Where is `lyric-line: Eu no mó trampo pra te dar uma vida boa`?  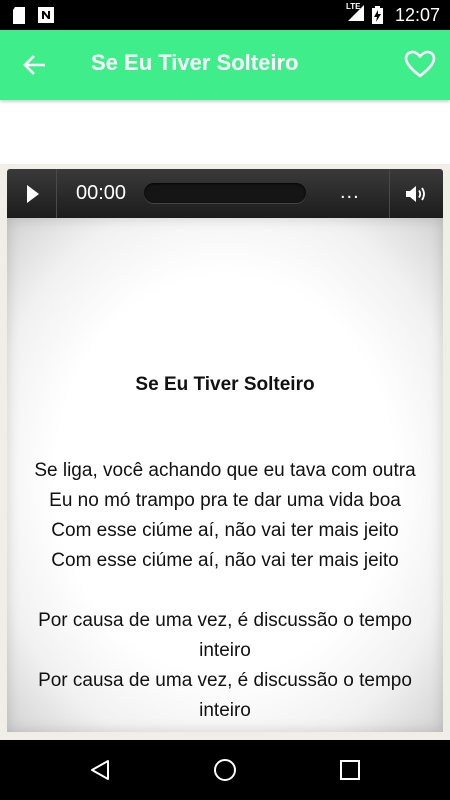
lyric-line: Eu no mó trampo pra te dar uma vida boa is located at coordinates (225, 500).